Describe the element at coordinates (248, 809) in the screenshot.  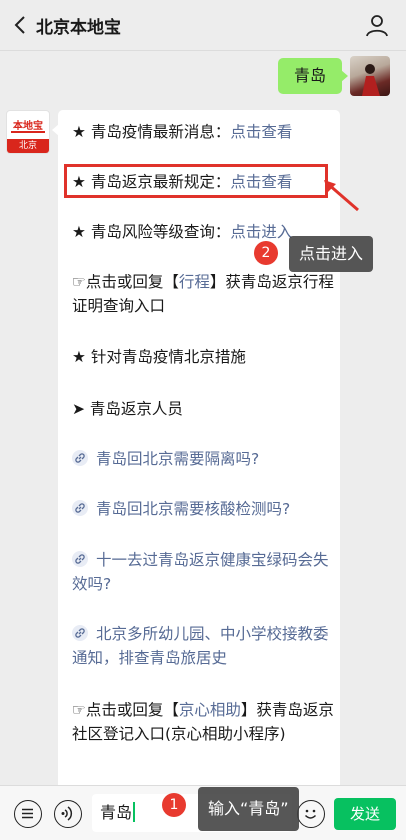
I see `tooltip: 输入“青岛”` at that location.